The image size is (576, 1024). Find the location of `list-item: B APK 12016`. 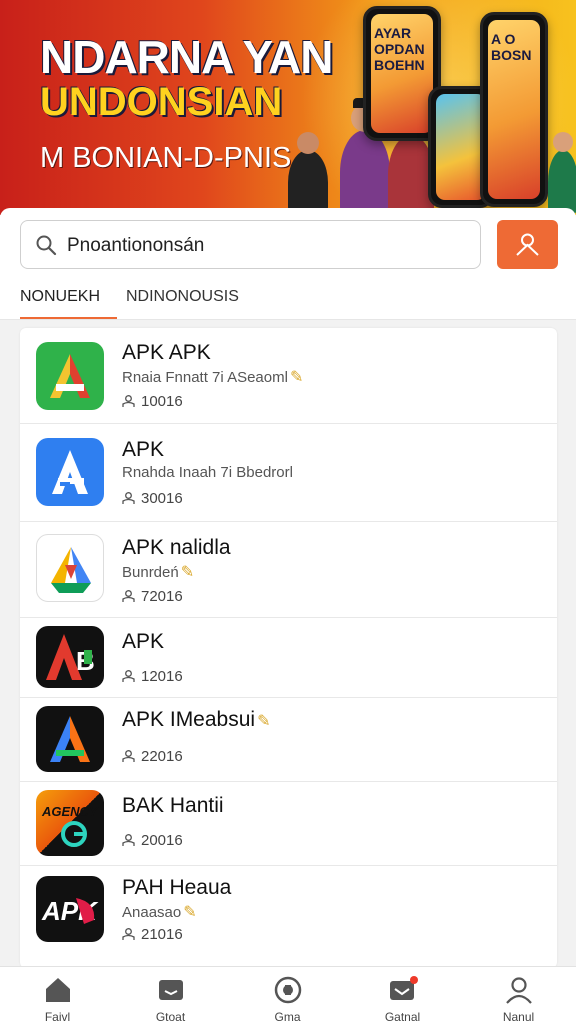

list-item: B APK 12016 is located at coordinates (288, 658).